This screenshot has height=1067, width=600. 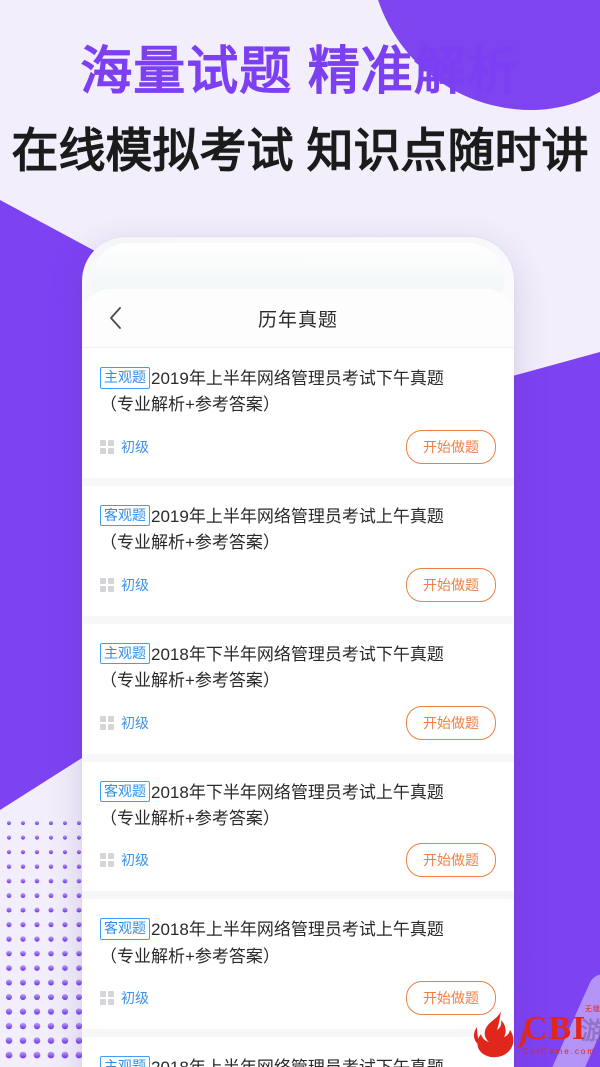 I want to click on flame-icon, so click(x=499, y=1034).